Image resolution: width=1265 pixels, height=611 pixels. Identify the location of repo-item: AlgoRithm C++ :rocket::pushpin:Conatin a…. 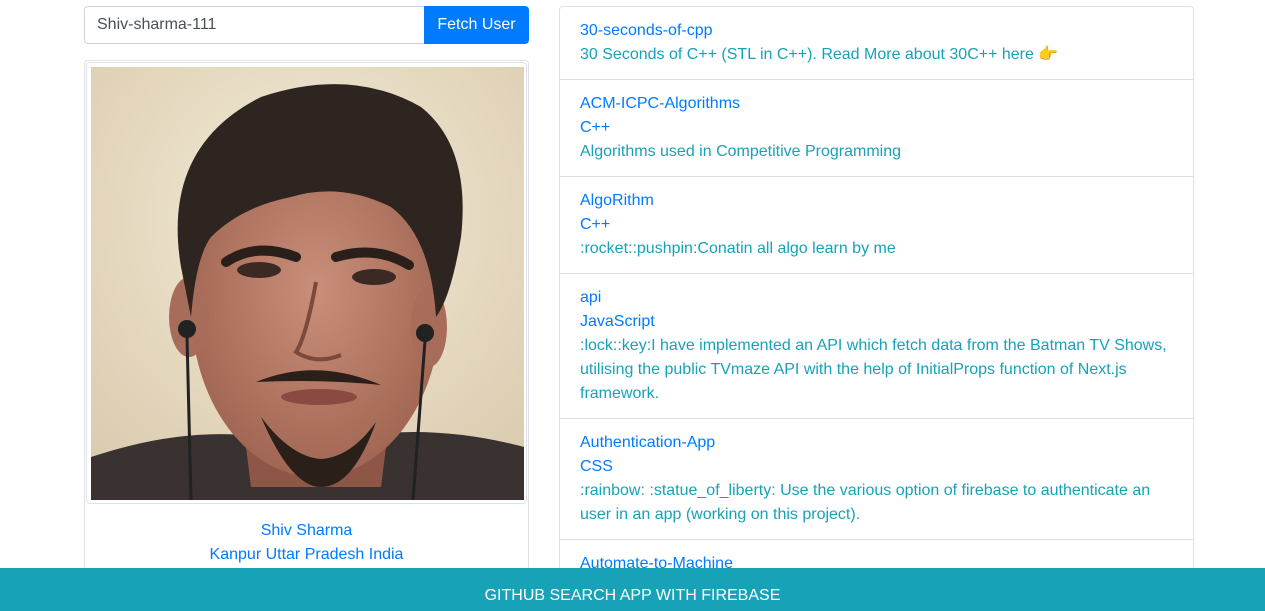
(876, 225).